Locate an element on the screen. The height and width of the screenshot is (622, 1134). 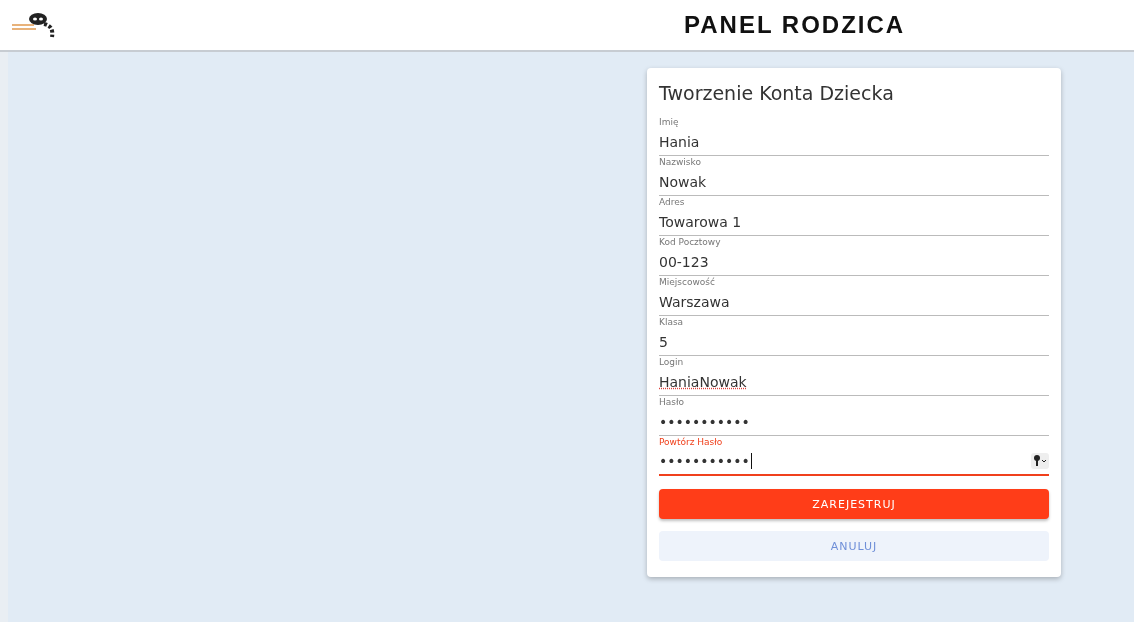
input-field: HaniaNowak is located at coordinates (854, 382).